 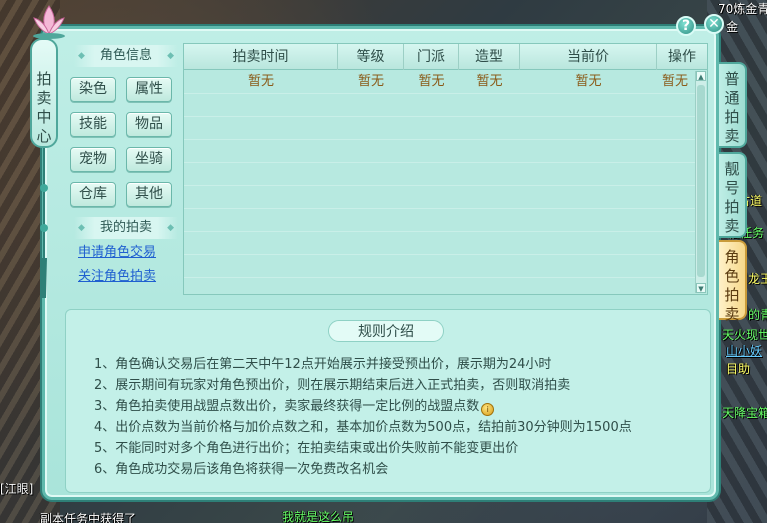 I want to click on mounts-button: 坐骑, so click(x=149, y=159).